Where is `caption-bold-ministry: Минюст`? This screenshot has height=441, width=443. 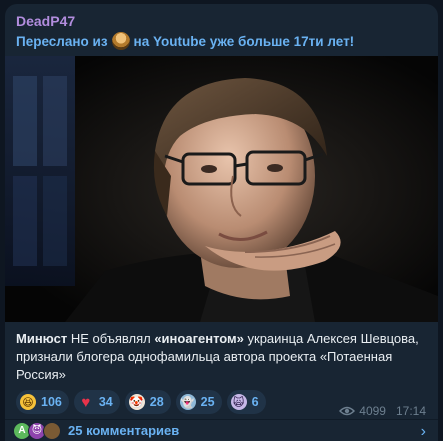
caption-bold-ministry: Минюст is located at coordinates (42, 338).